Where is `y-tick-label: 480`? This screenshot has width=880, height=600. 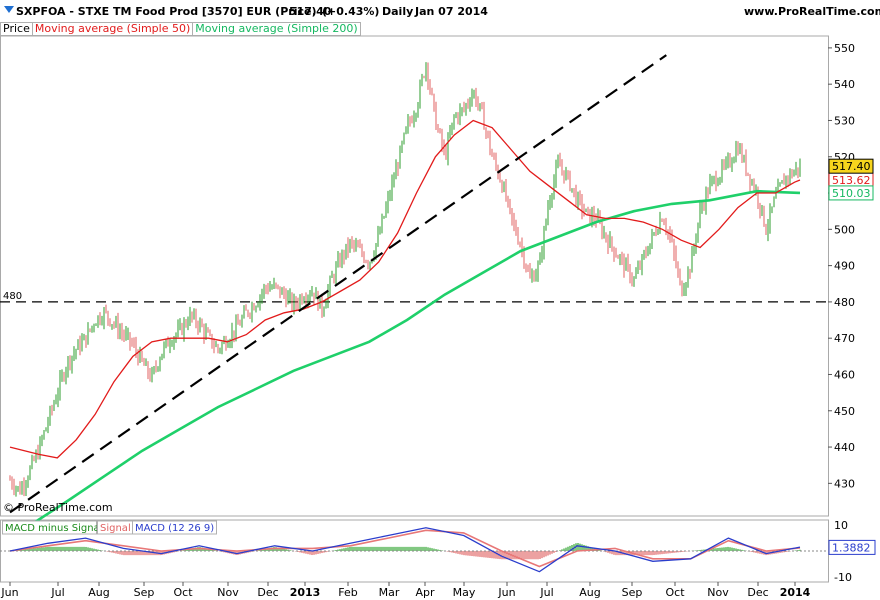 y-tick-label: 480 is located at coordinates (844, 302).